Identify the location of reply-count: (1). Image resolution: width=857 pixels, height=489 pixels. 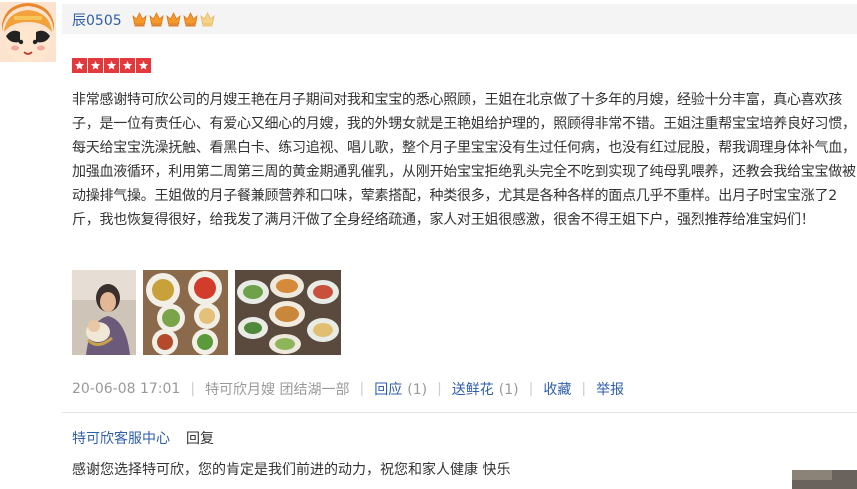
(417, 390).